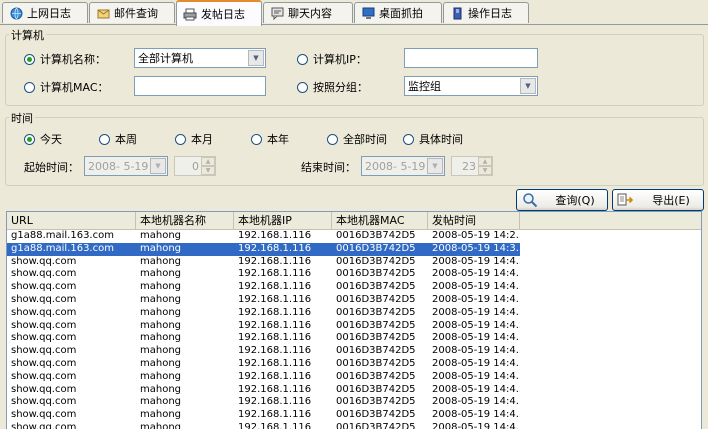 The width and height of the screenshot is (708, 429). I want to click on computer-ip-input, so click(471, 58).